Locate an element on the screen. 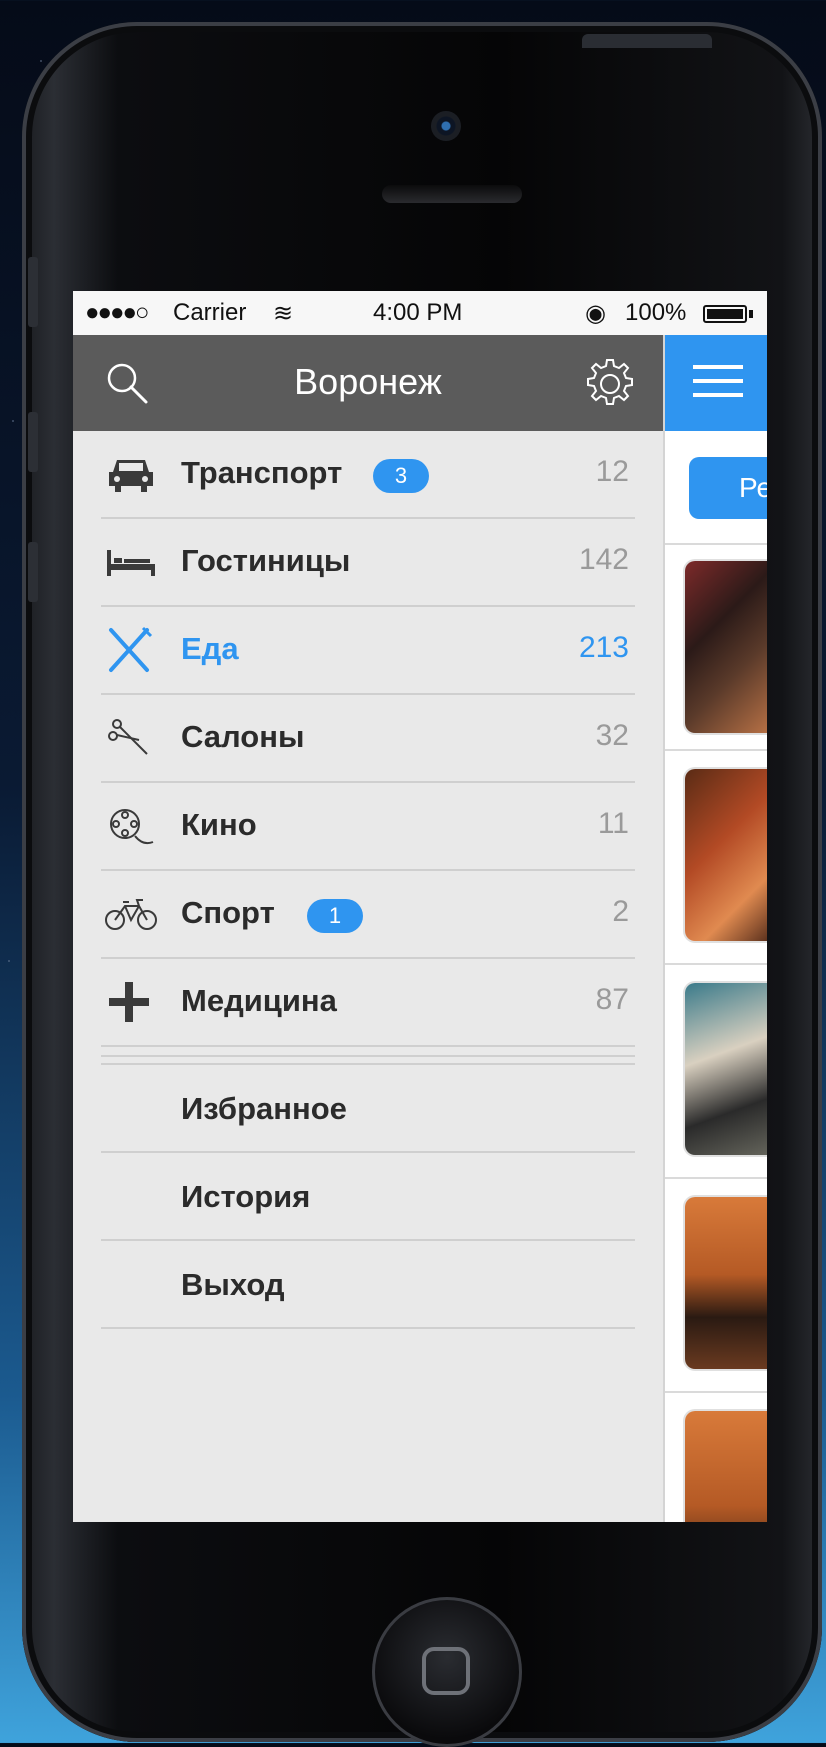 This screenshot has height=1747, width=826. menu-item-cinema: Кино 11 is located at coordinates (368, 827).